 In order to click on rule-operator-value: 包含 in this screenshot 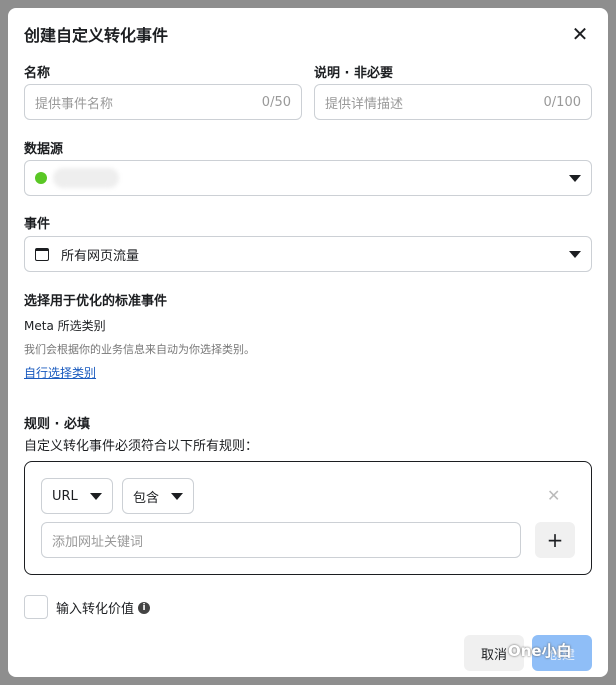, I will do `click(146, 498)`.